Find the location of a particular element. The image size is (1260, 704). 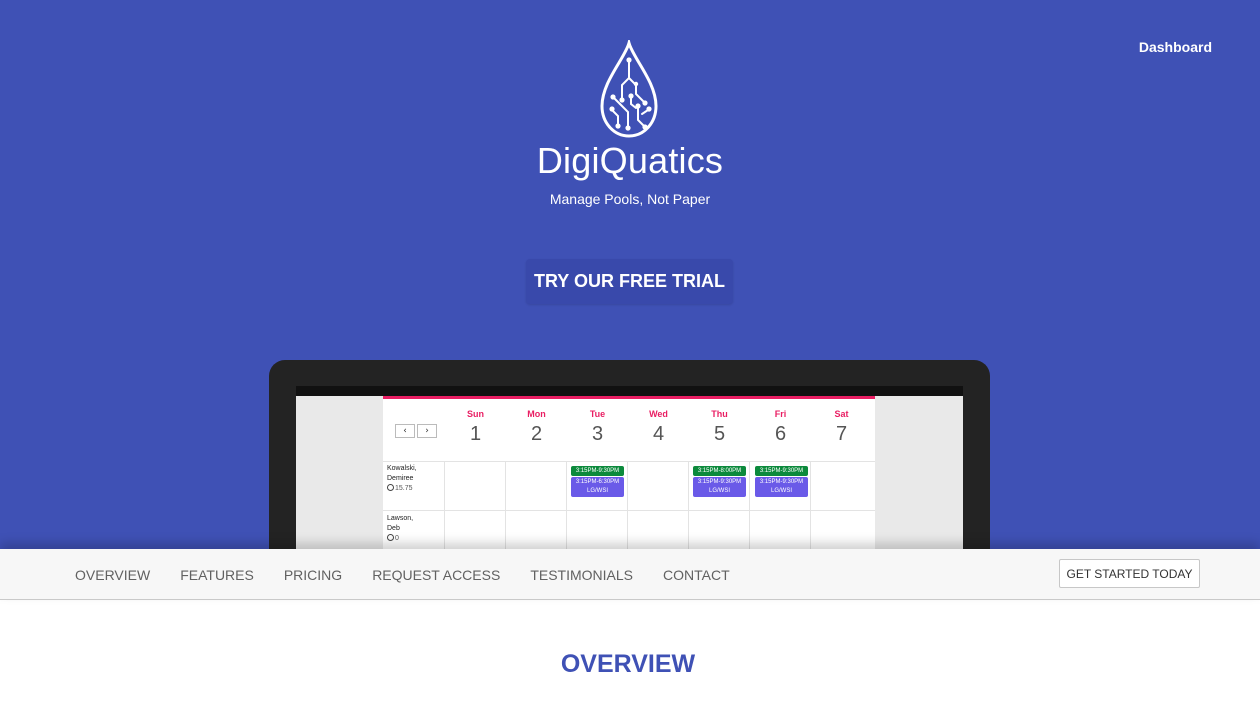

day-name: Sat is located at coordinates (841, 414).